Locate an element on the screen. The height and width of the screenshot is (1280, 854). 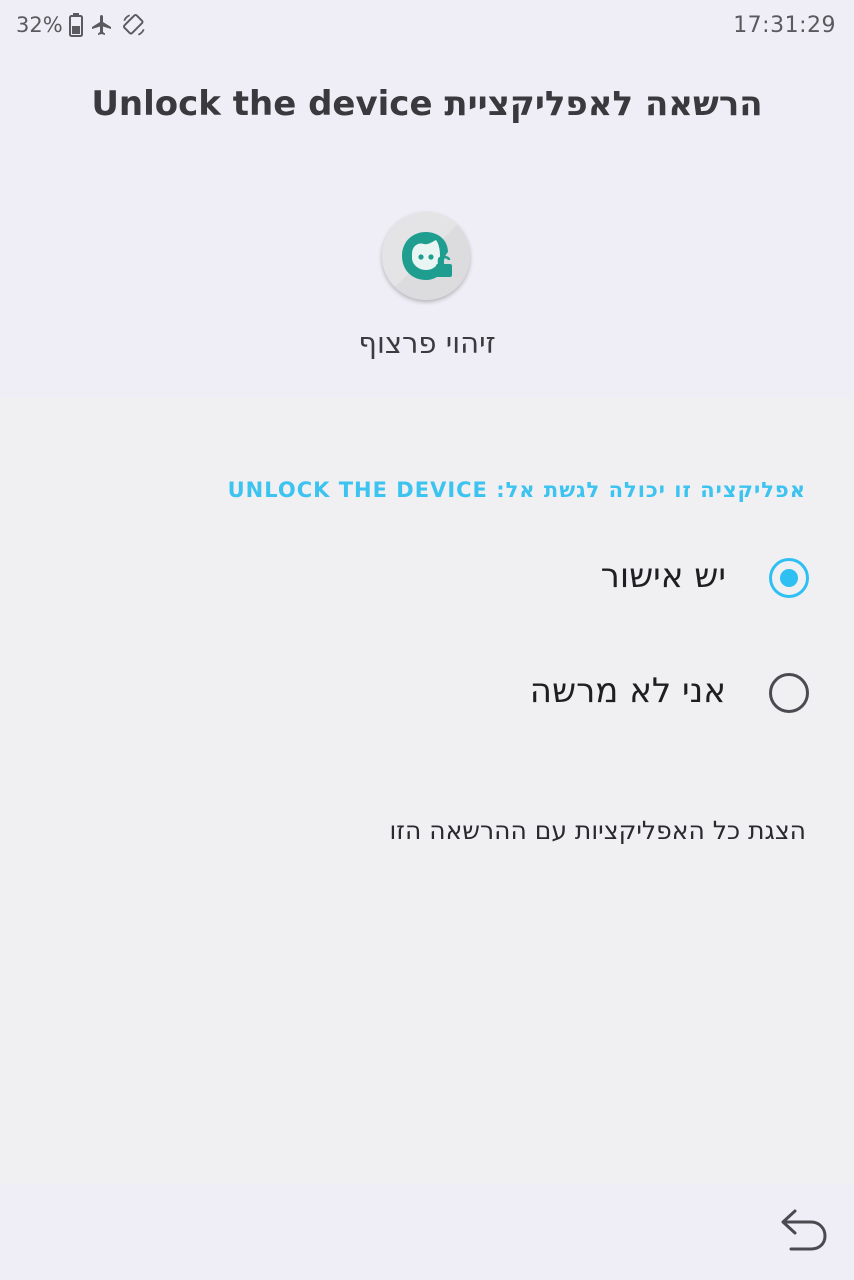
back-button is located at coordinates (804, 1232).